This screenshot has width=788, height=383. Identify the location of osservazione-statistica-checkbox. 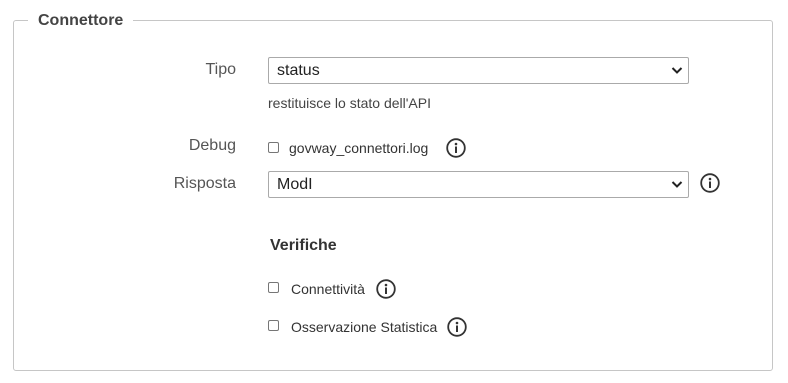
(273, 325).